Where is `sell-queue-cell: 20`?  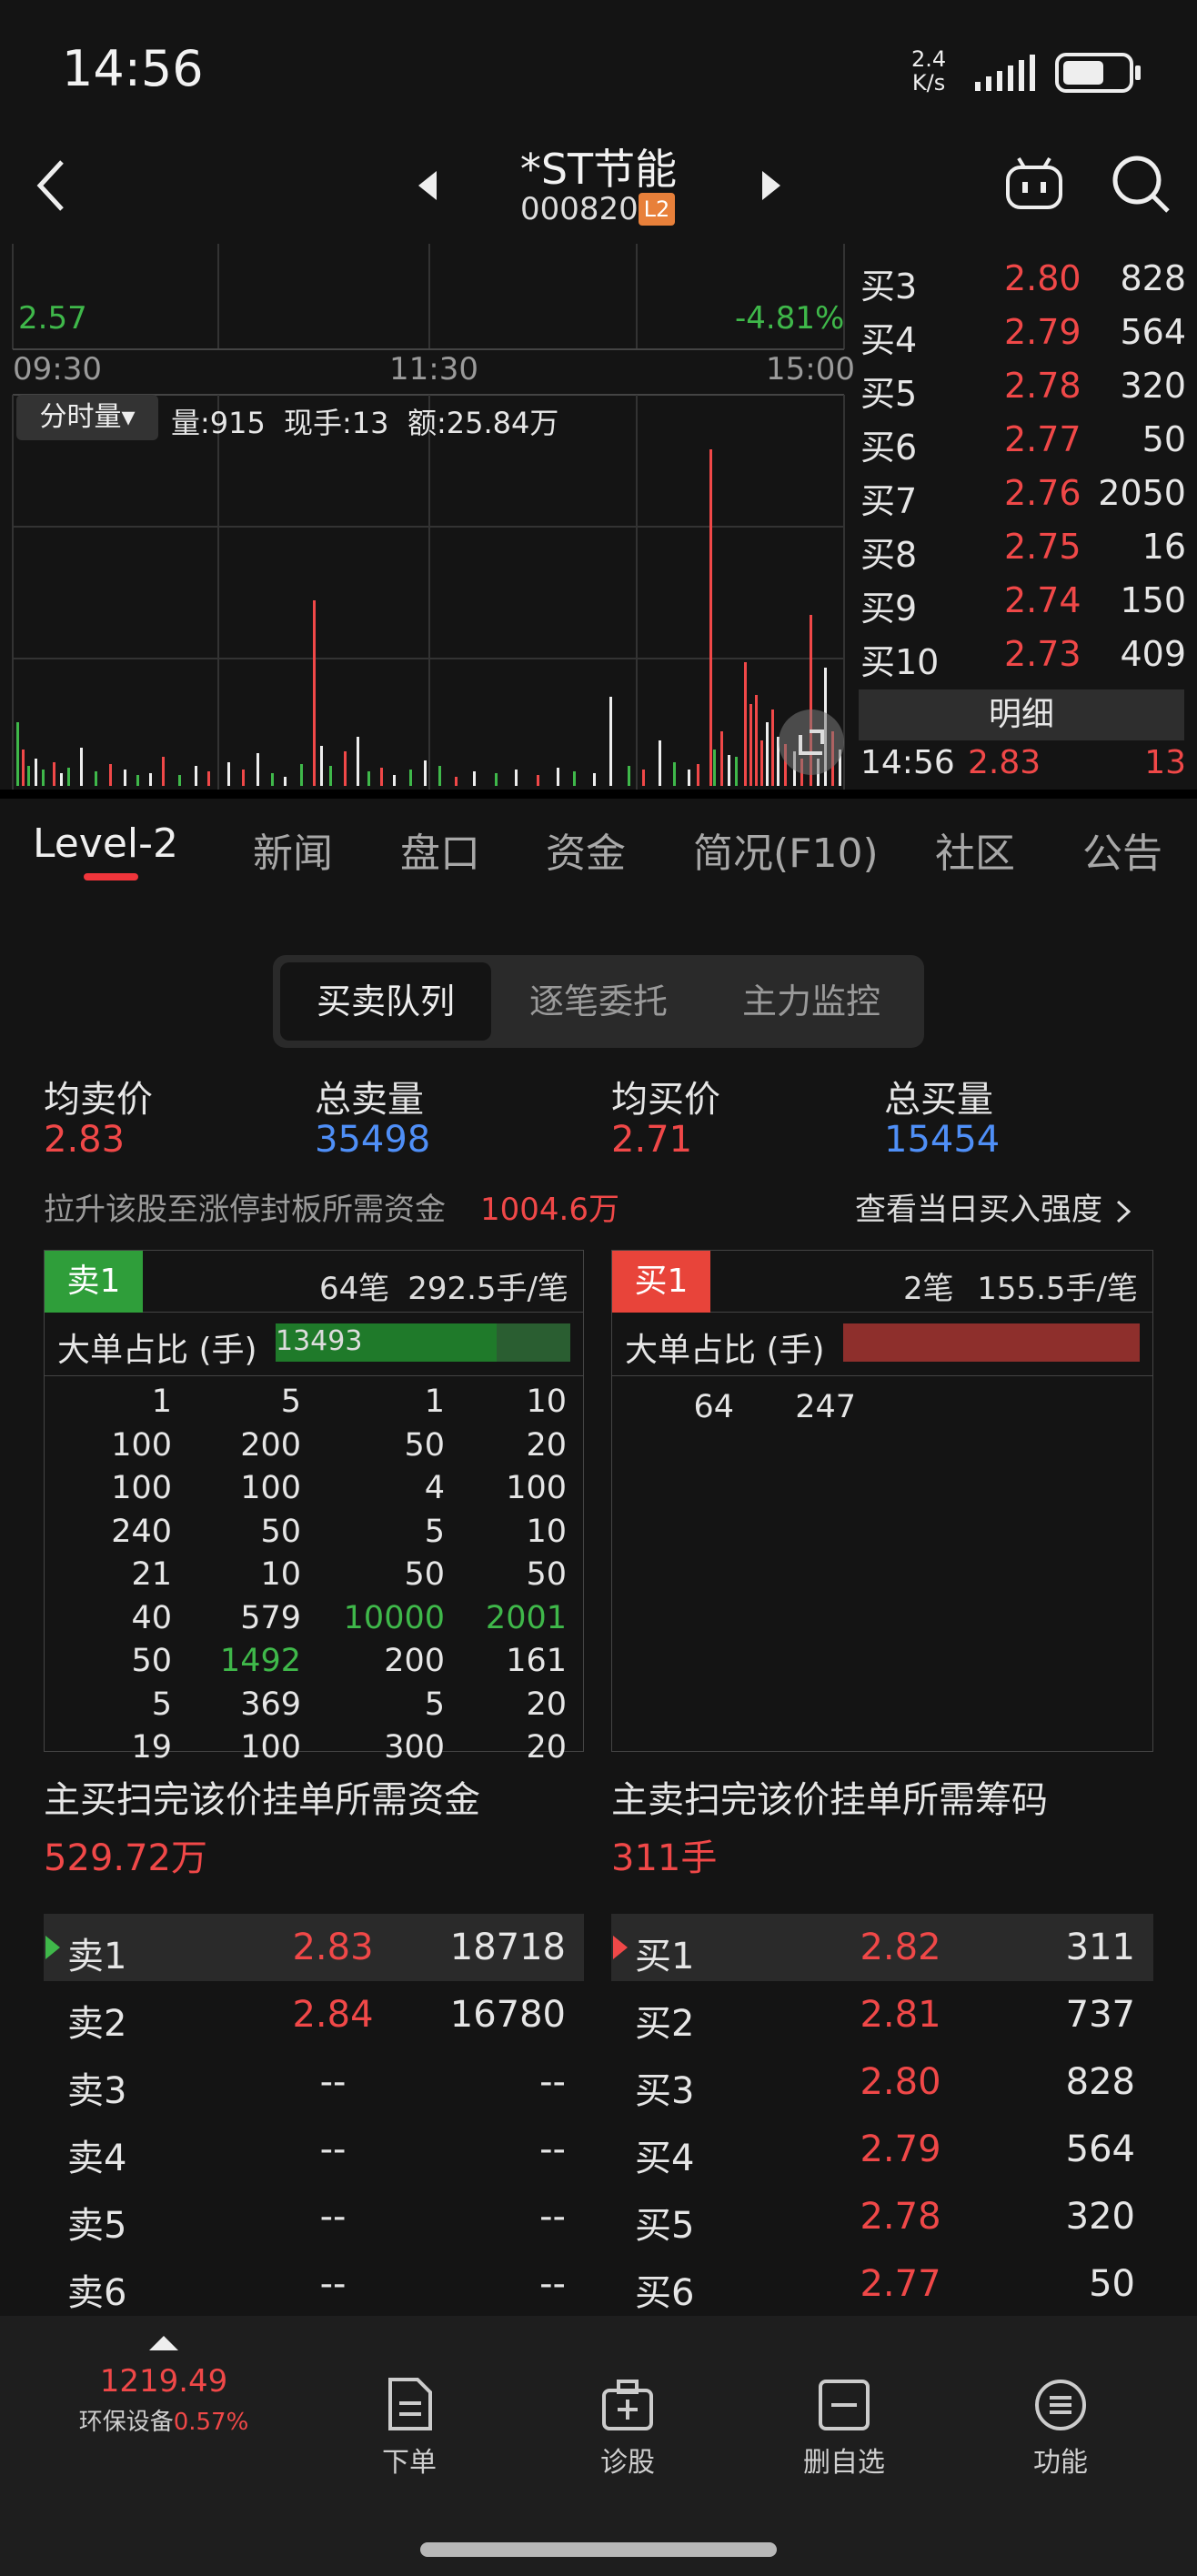
sell-queue-cell: 20 is located at coordinates (546, 1704).